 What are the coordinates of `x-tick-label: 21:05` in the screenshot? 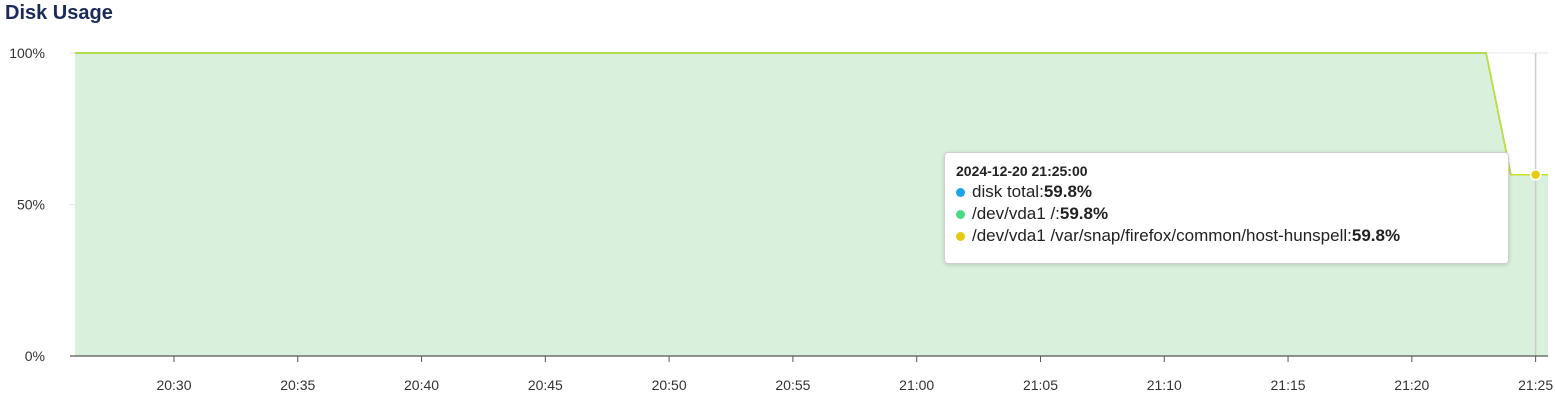 It's located at (1040, 385).